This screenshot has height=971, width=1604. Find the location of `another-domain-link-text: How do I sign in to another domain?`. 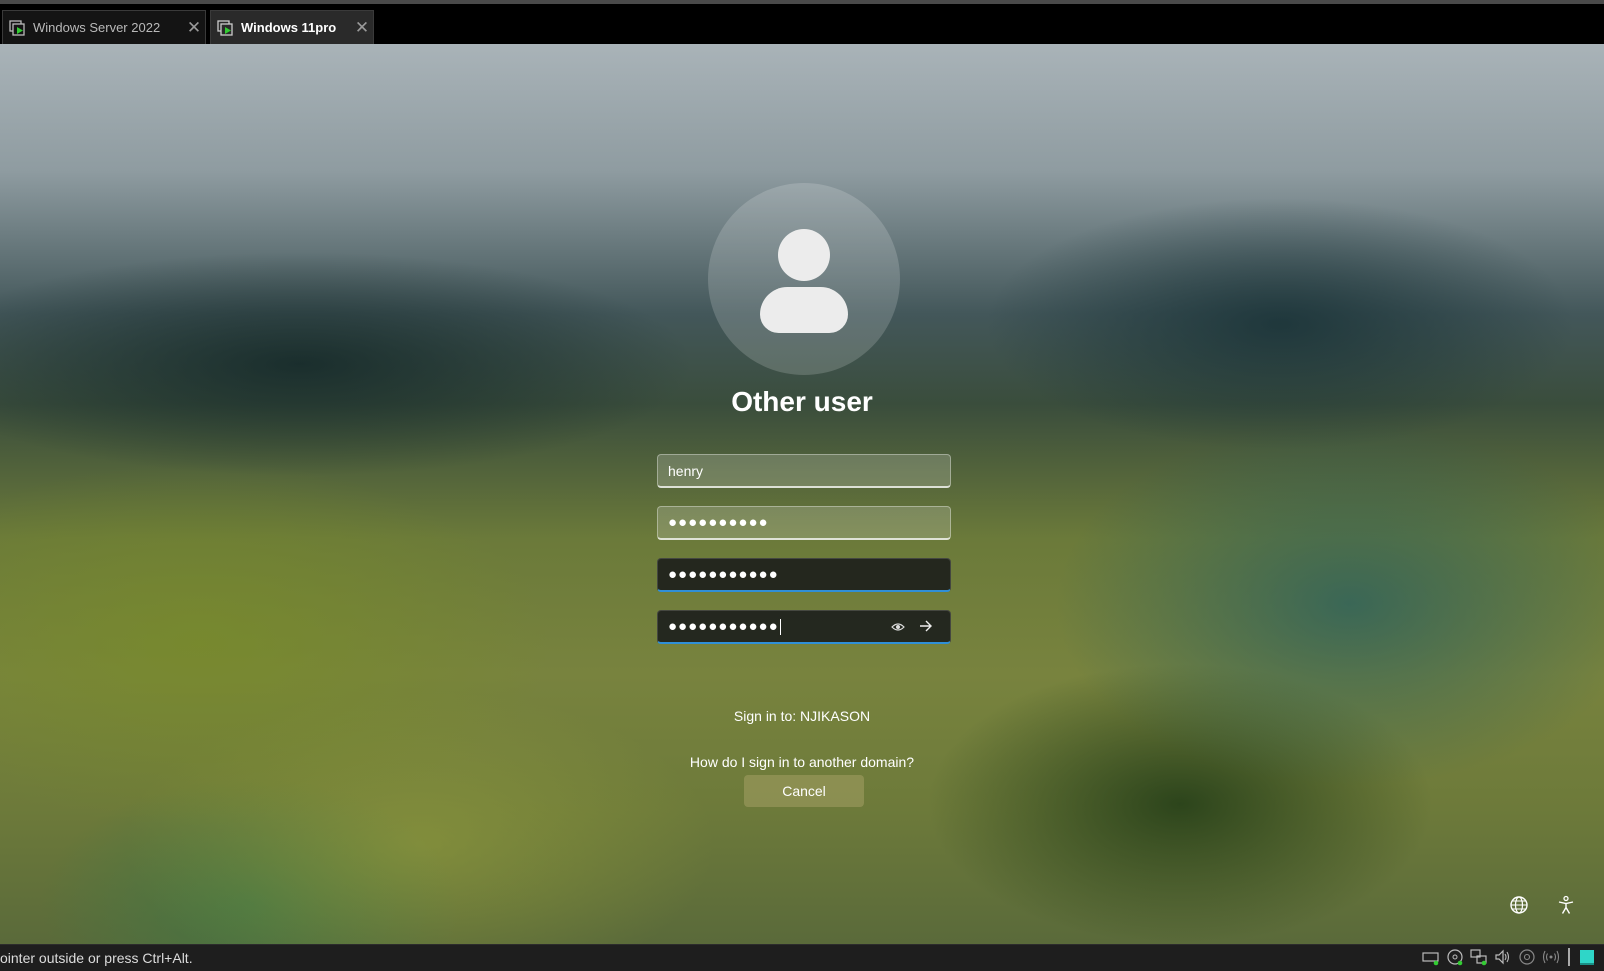

another-domain-link-text: How do I sign in to another domain? is located at coordinates (802, 762).